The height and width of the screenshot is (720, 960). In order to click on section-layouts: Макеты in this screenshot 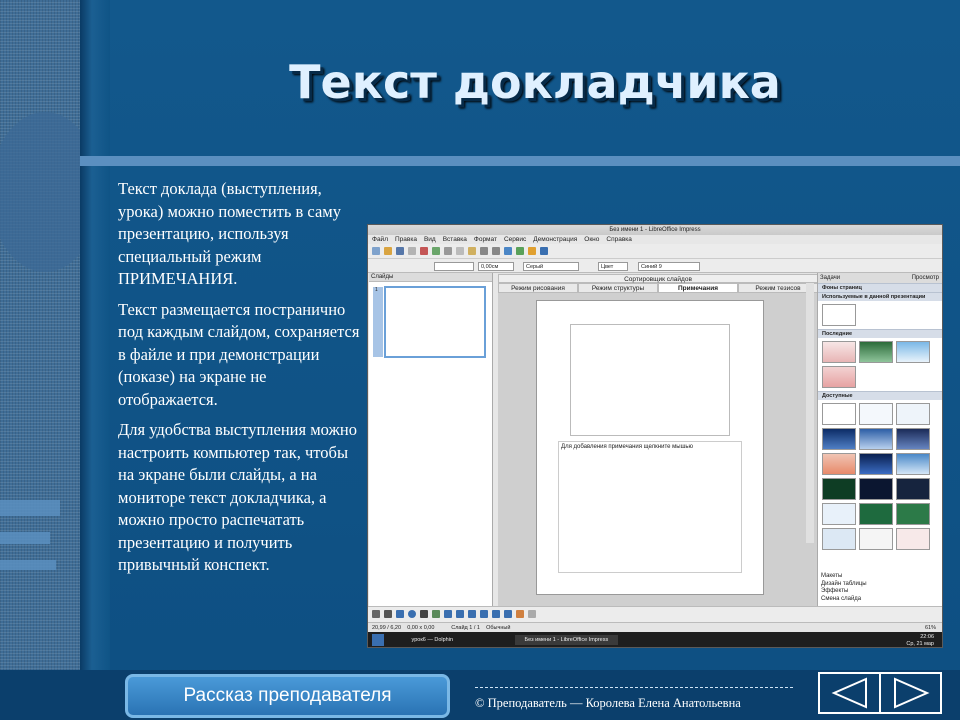, I will do `click(881, 577)`.